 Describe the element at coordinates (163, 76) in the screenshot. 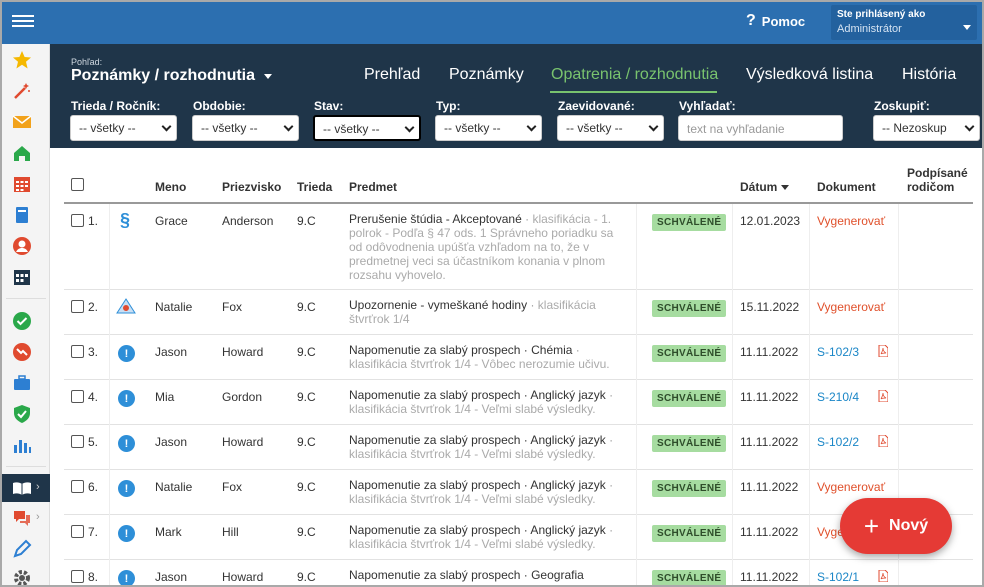

I see `view-title-dropdown: Poznámky / rozhodnutia` at that location.